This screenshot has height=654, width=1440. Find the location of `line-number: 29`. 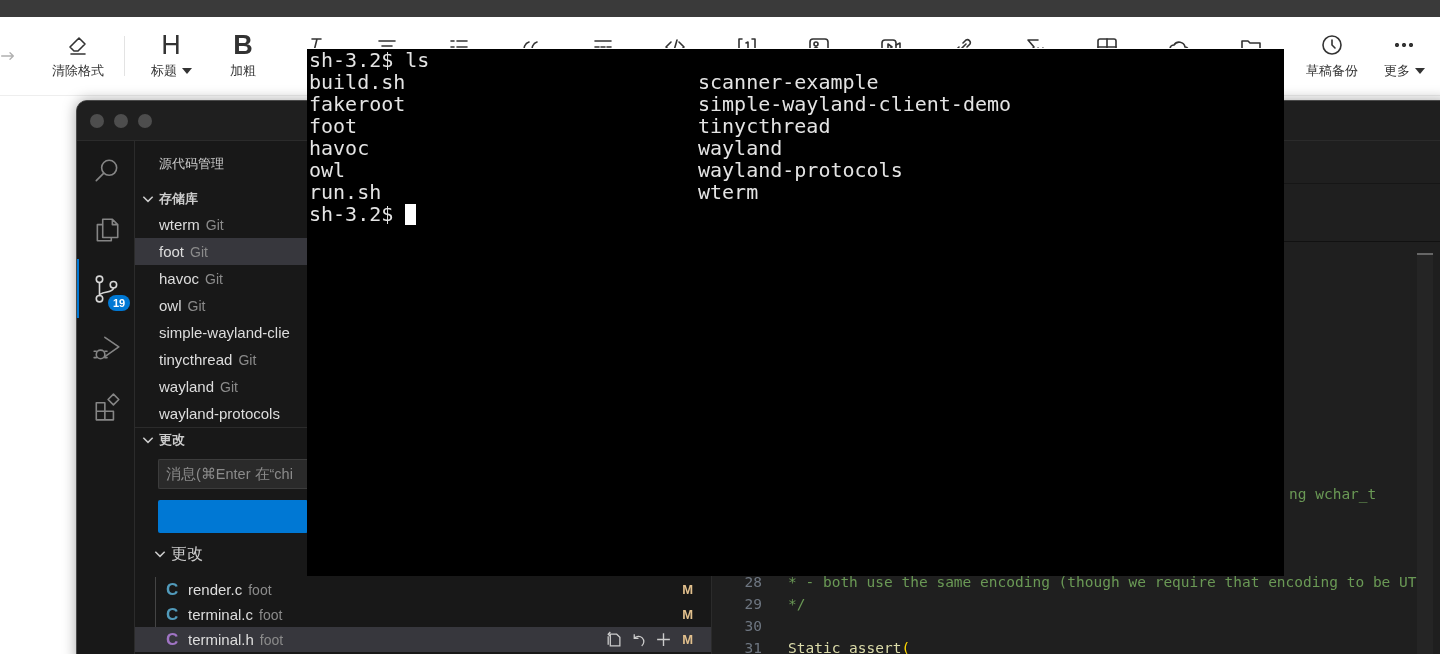

line-number: 29 is located at coordinates (752, 604).